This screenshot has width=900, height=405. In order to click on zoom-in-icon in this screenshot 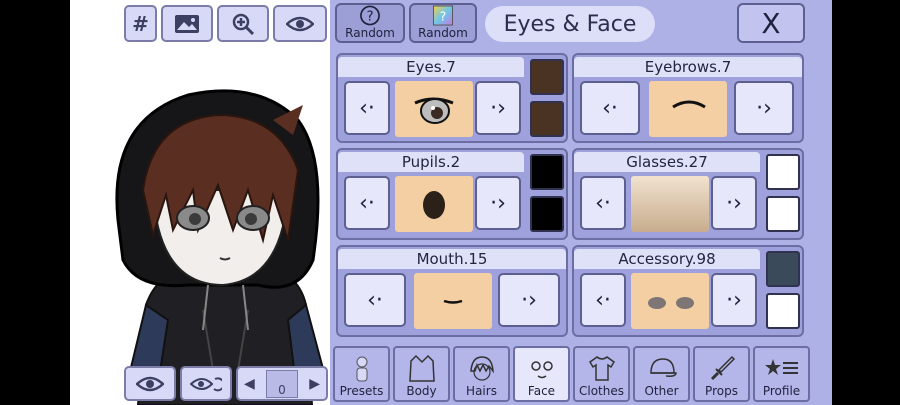, I will do `click(243, 24)`.